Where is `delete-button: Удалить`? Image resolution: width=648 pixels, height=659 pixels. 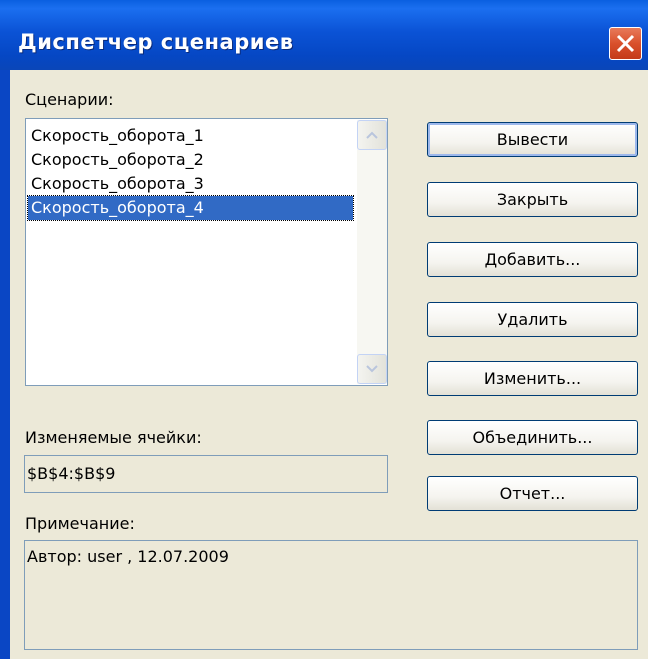 delete-button: Удалить is located at coordinates (532, 319).